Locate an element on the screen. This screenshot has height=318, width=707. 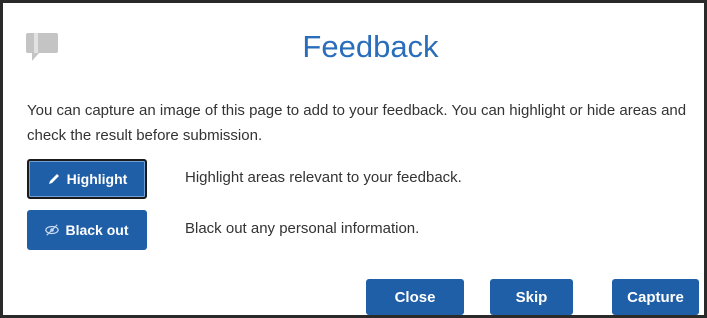
blackout-button: Black out is located at coordinates (87, 230).